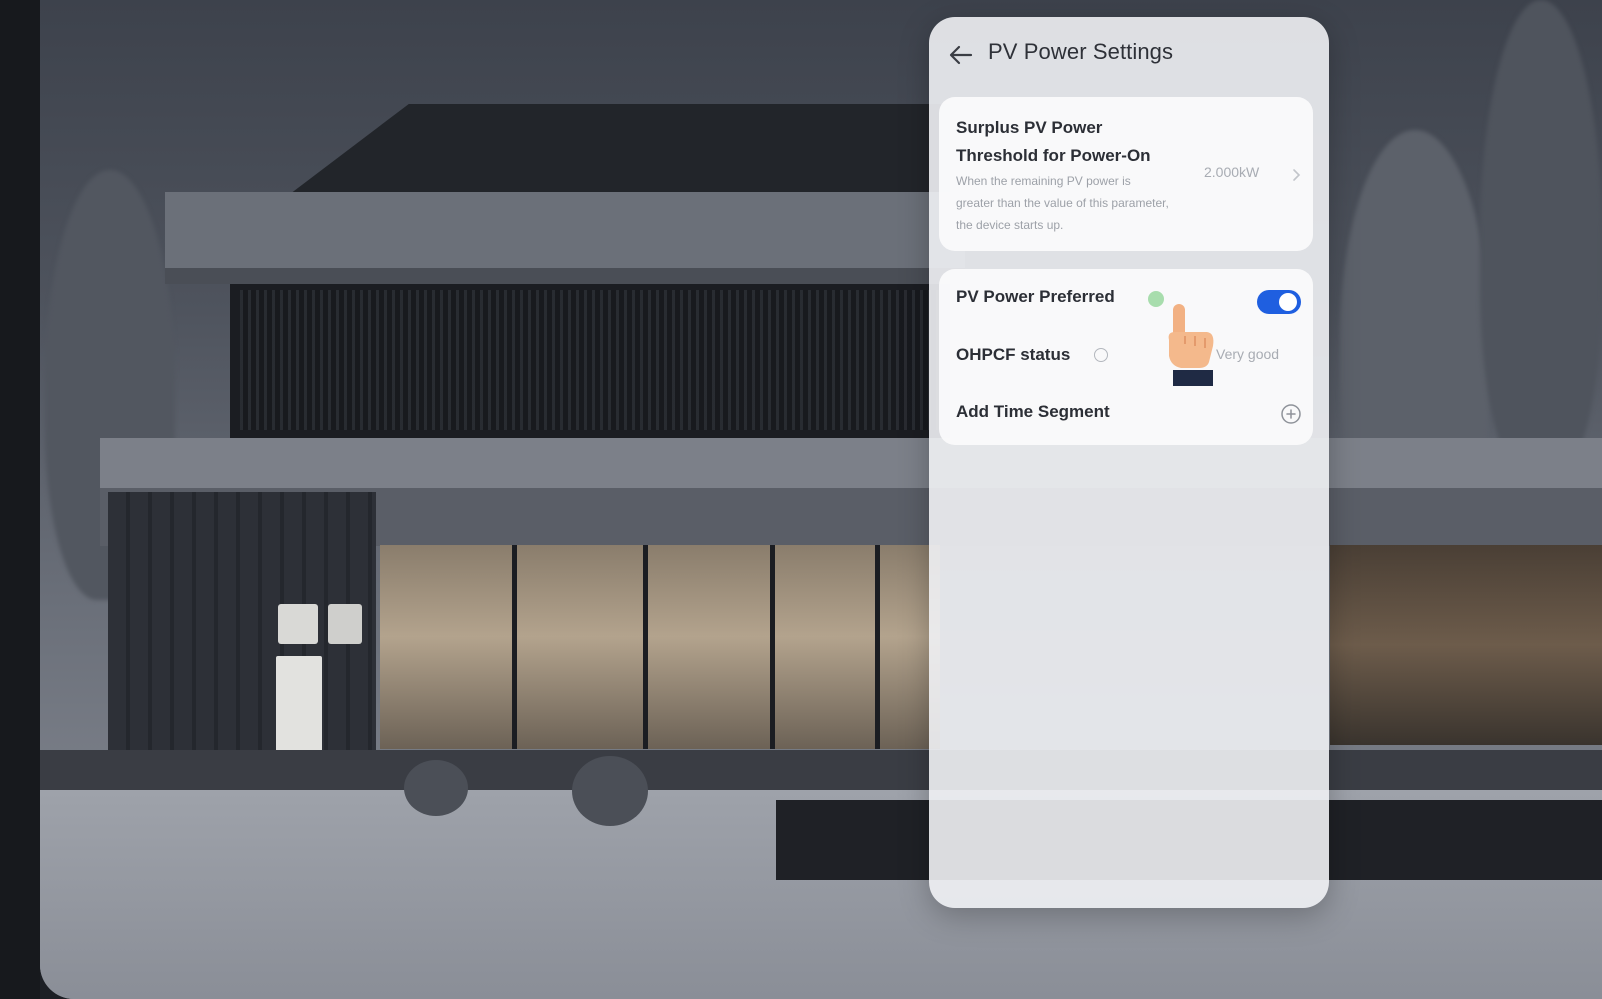 The height and width of the screenshot is (999, 1602). I want to click on pointer-hand-icon, so click(1191, 345).